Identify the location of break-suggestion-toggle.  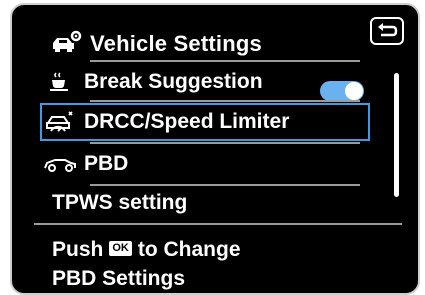
(342, 91).